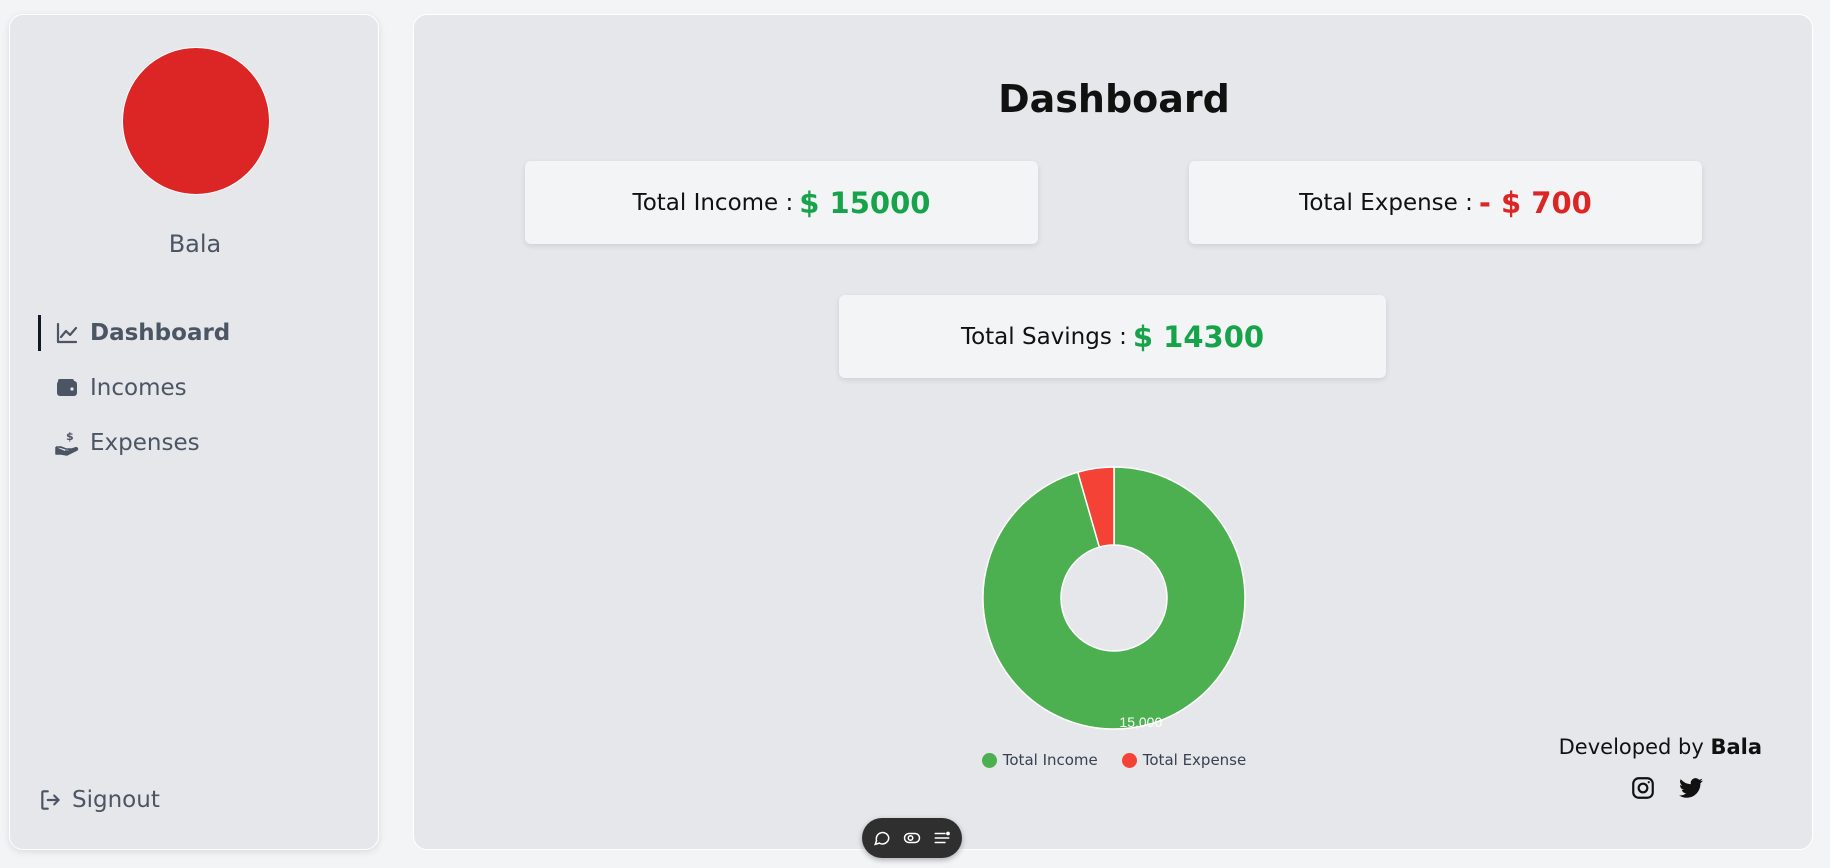 The height and width of the screenshot is (868, 1830). I want to click on total-savings-label: Total Savings :, so click(1043, 336).